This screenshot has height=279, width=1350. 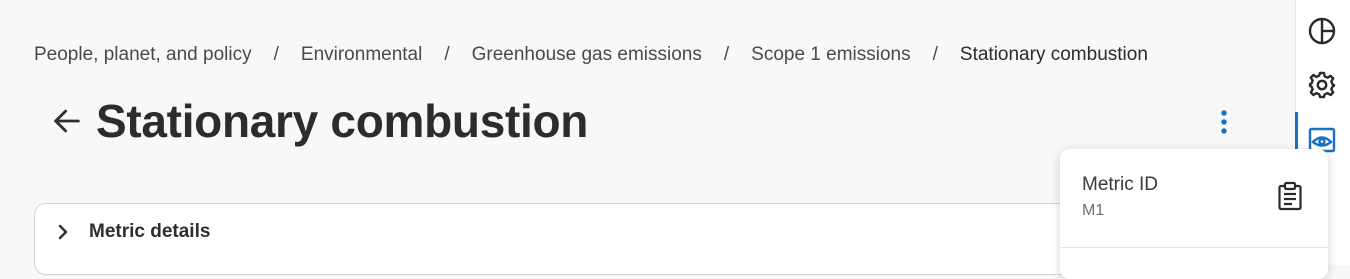 I want to click on arrow-left-icon, so click(x=67, y=121).